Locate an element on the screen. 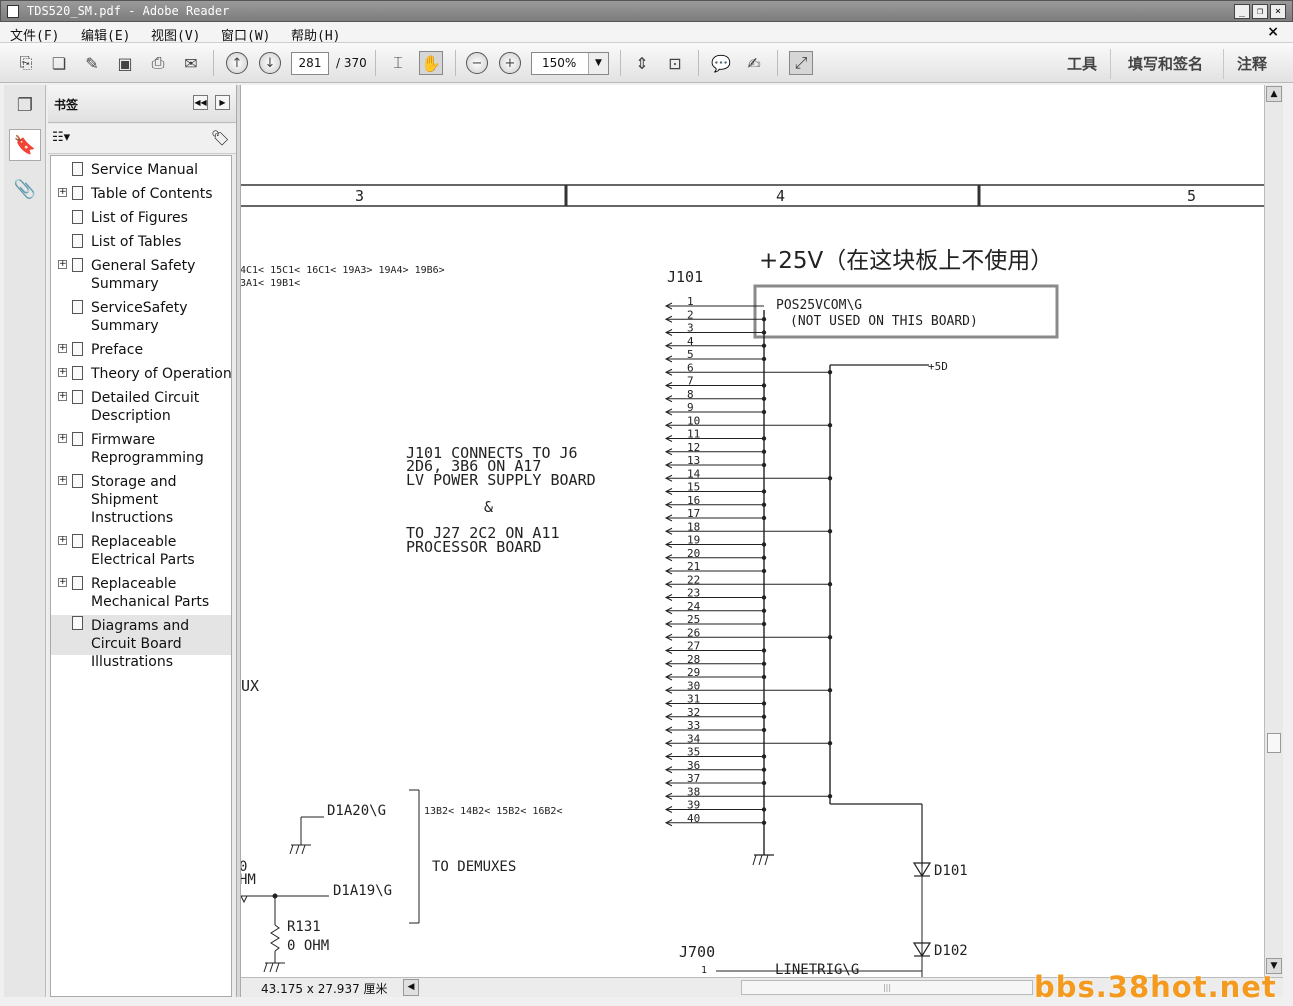 This screenshot has height=1006, width=1293. expand-panel-icon: ▶ is located at coordinates (222, 102).